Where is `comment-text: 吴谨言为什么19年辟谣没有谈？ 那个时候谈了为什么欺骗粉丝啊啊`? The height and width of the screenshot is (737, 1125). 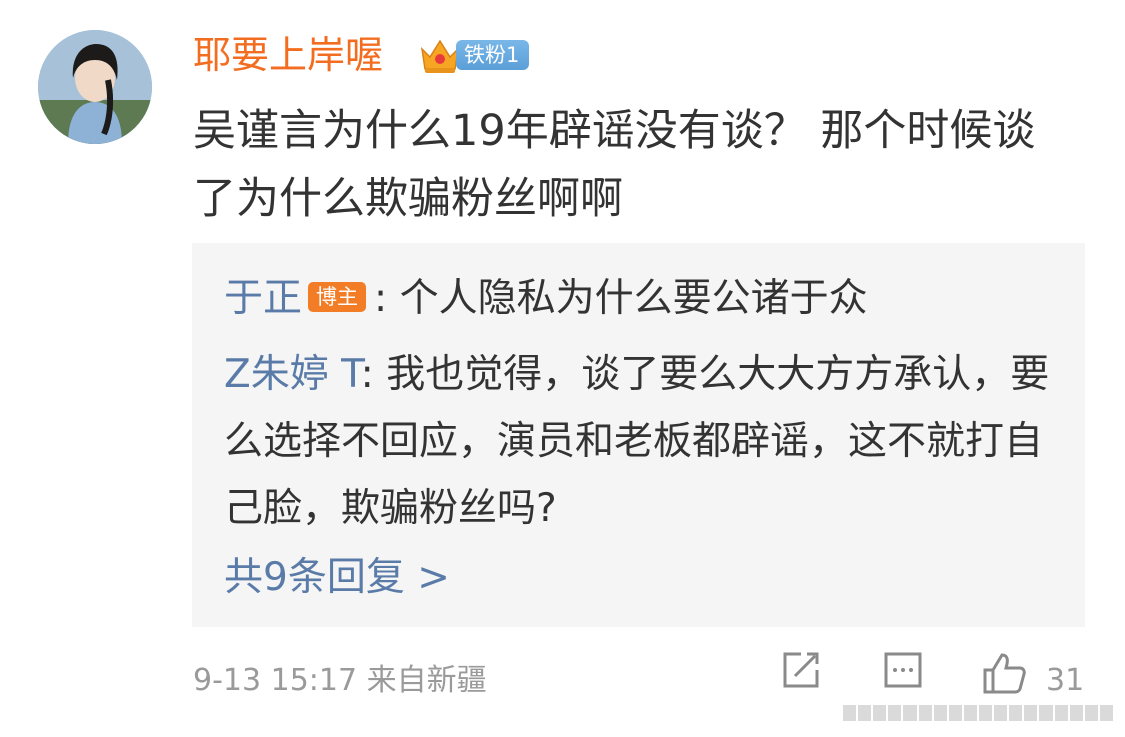
comment-text: 吴谨言为什么19年辟谣没有谈？ 那个时候谈了为什么欺骗粉丝啊啊 is located at coordinates (614, 165).